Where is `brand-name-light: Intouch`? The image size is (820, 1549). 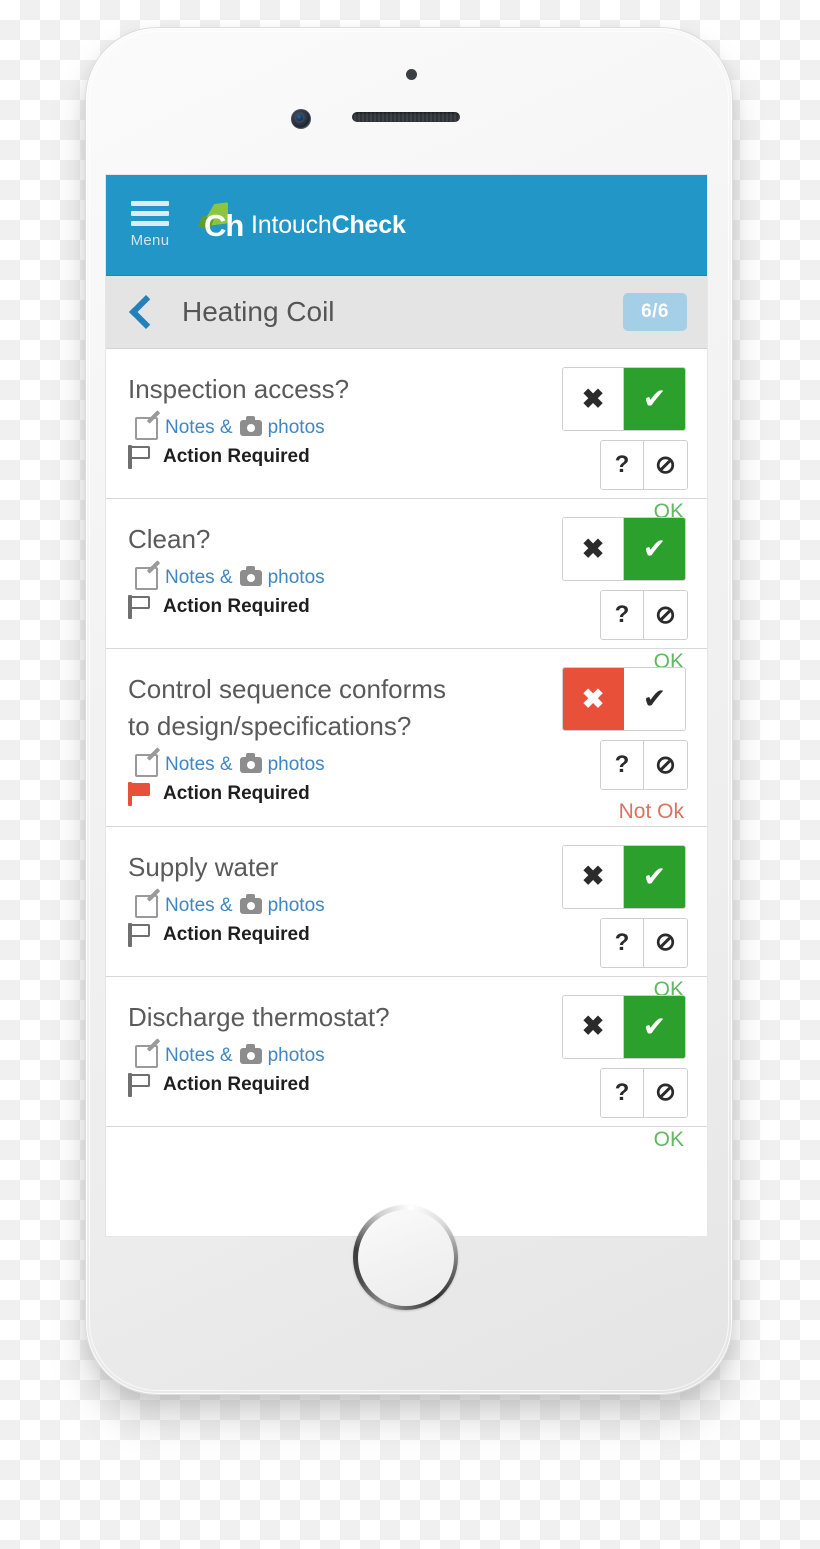 brand-name-light: Intouch is located at coordinates (291, 224).